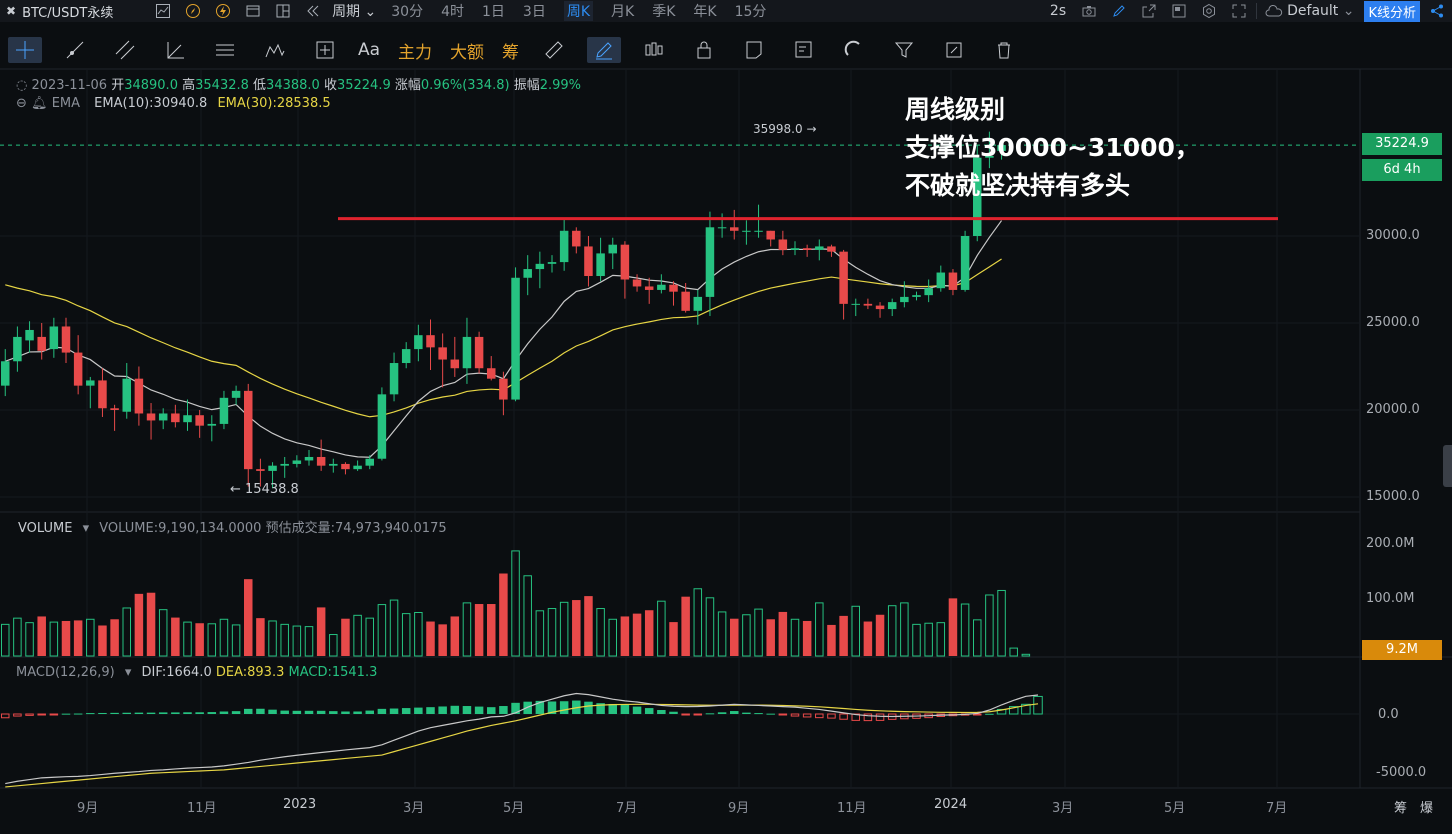 The width and height of the screenshot is (1452, 834). Describe the element at coordinates (313, 11) in the screenshot. I see `rewind-icon` at that location.